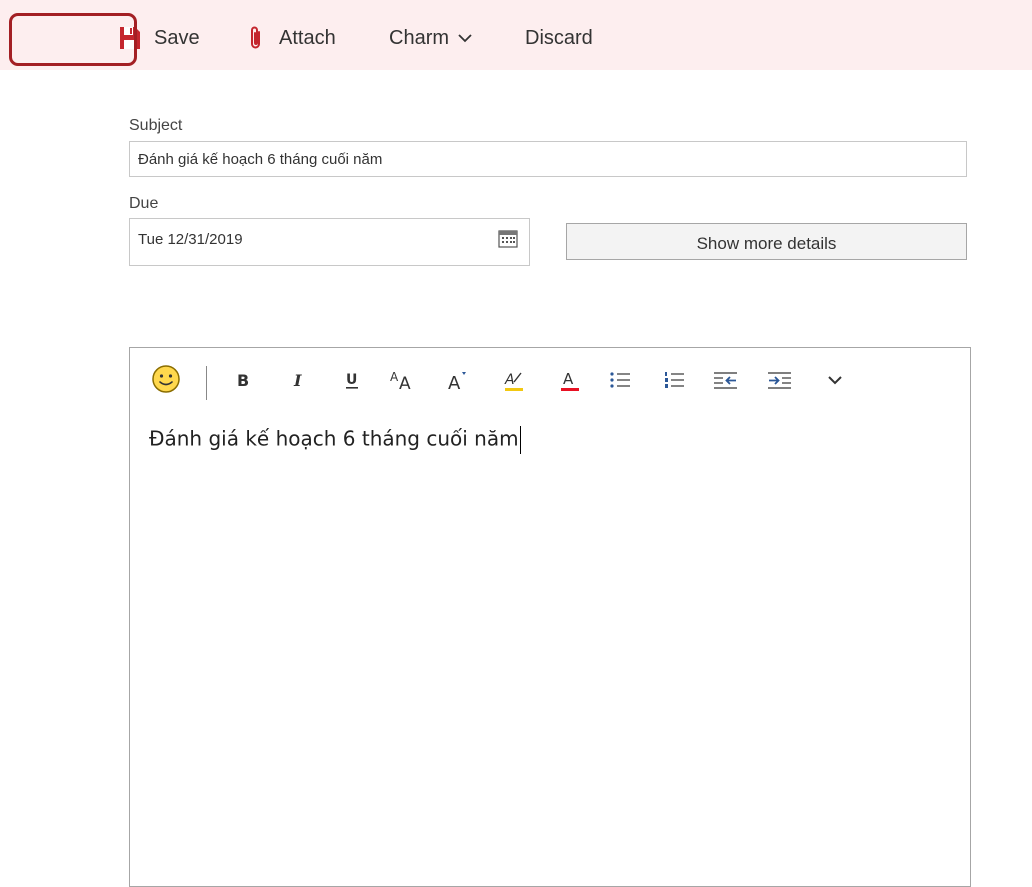 The height and width of the screenshot is (887, 1032). I want to click on save-label: Save, so click(177, 37).